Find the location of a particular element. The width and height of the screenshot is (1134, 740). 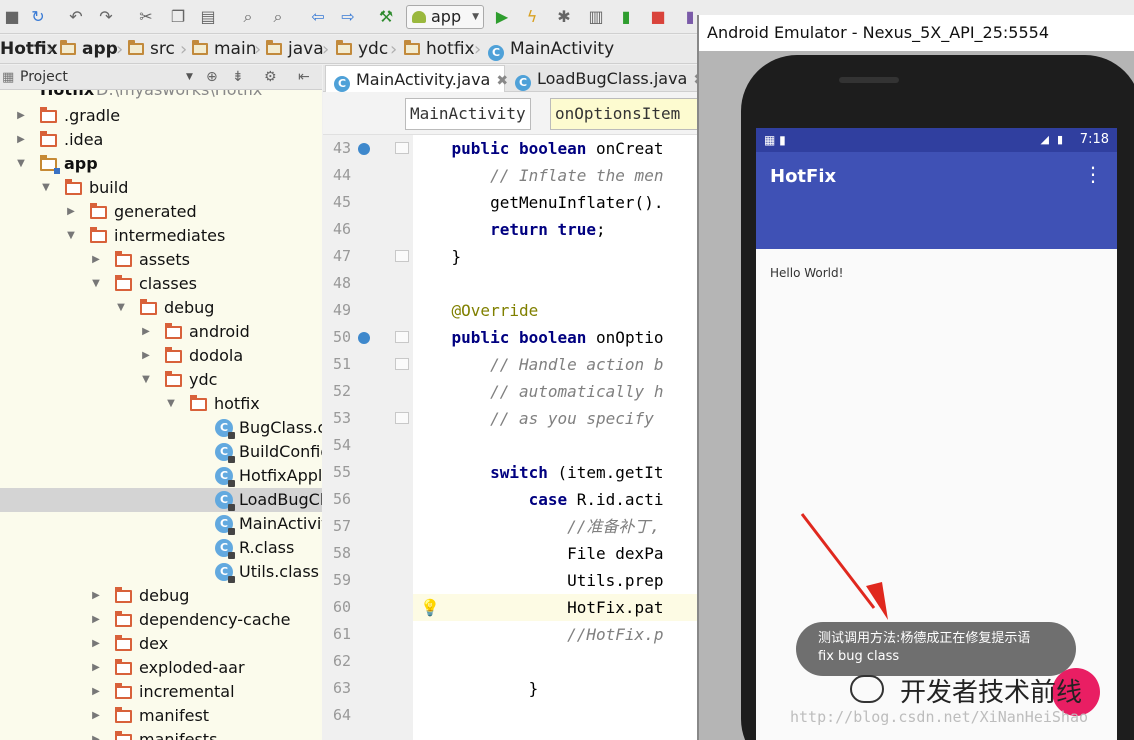

module-folder-icon is located at coordinates (68, 47).